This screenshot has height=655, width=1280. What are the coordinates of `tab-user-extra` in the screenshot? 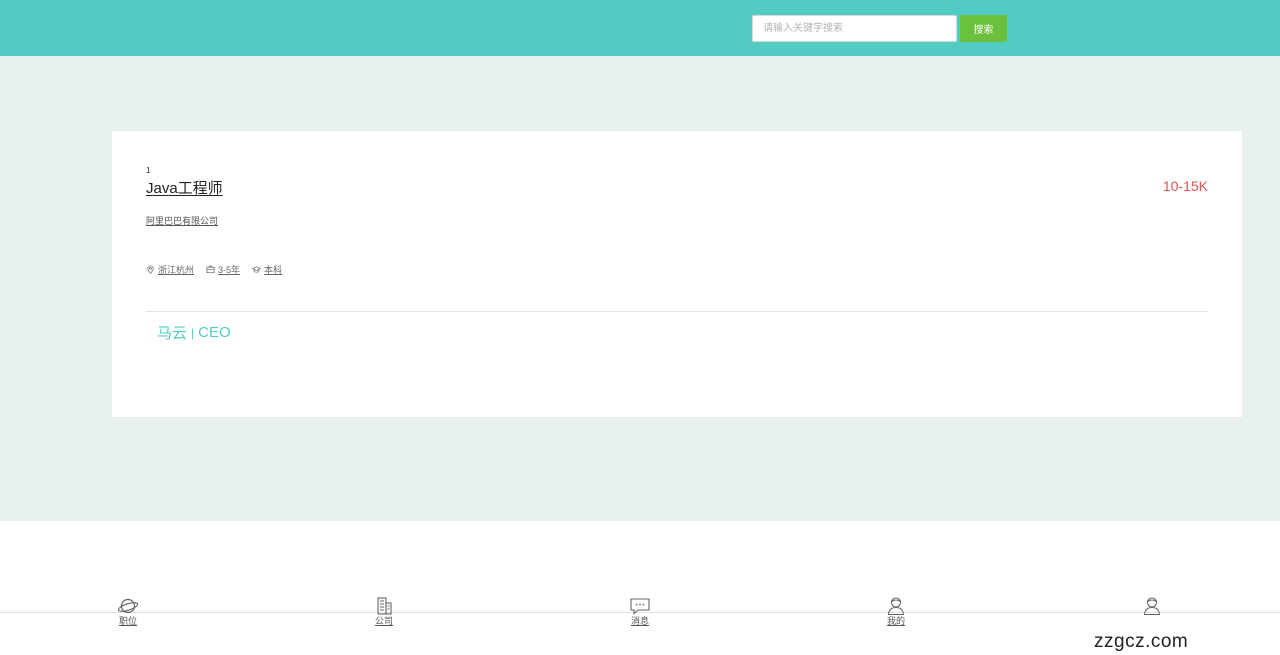 It's located at (1152, 606).